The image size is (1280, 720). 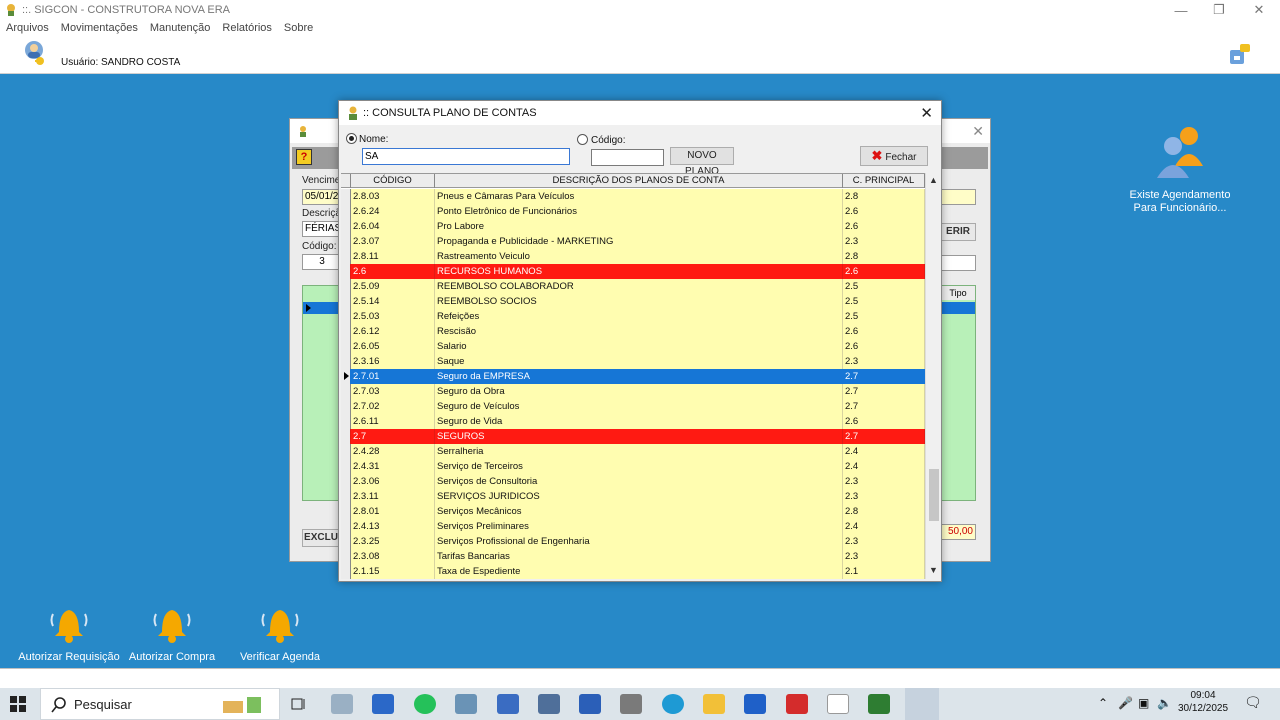 I want to click on word-icon, so click(x=590, y=704).